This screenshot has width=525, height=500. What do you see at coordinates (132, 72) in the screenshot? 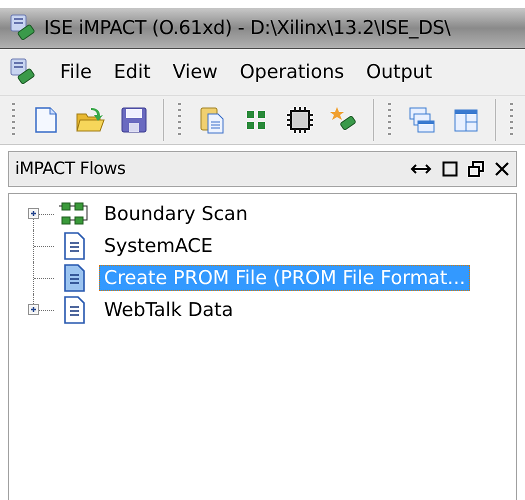
I see `menu-item: Edit` at bounding box center [132, 72].